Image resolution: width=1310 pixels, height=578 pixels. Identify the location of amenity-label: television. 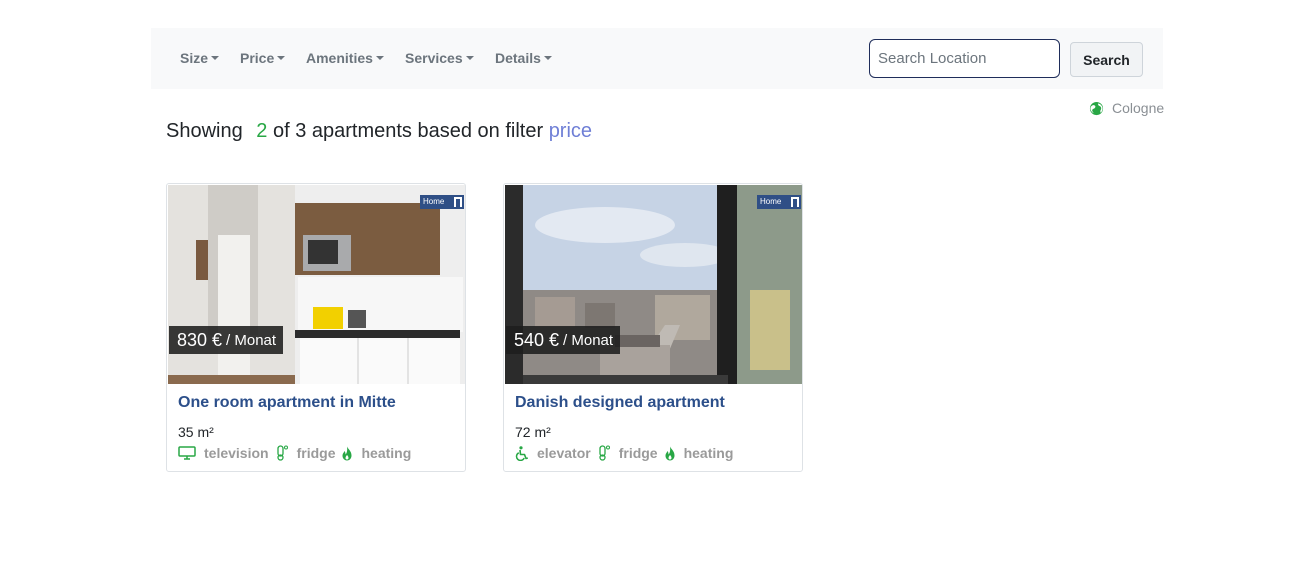
(236, 453).